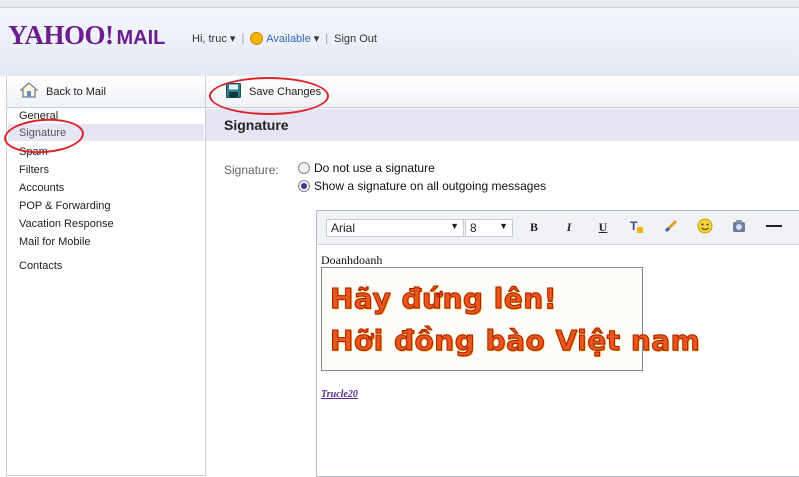  I want to click on radio-no-signature: Do not use a signature, so click(366, 168).